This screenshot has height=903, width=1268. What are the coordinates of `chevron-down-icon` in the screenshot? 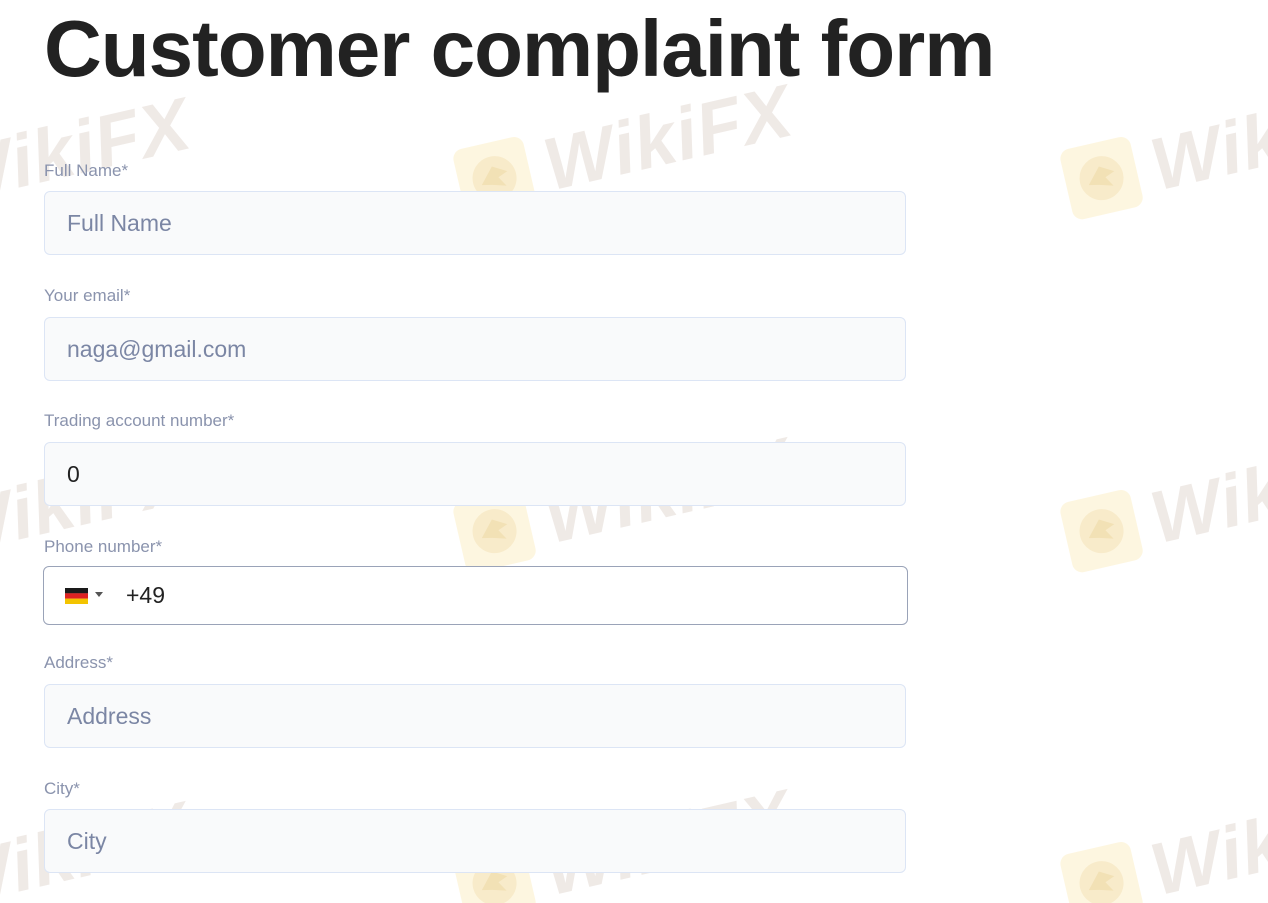 It's located at (99, 594).